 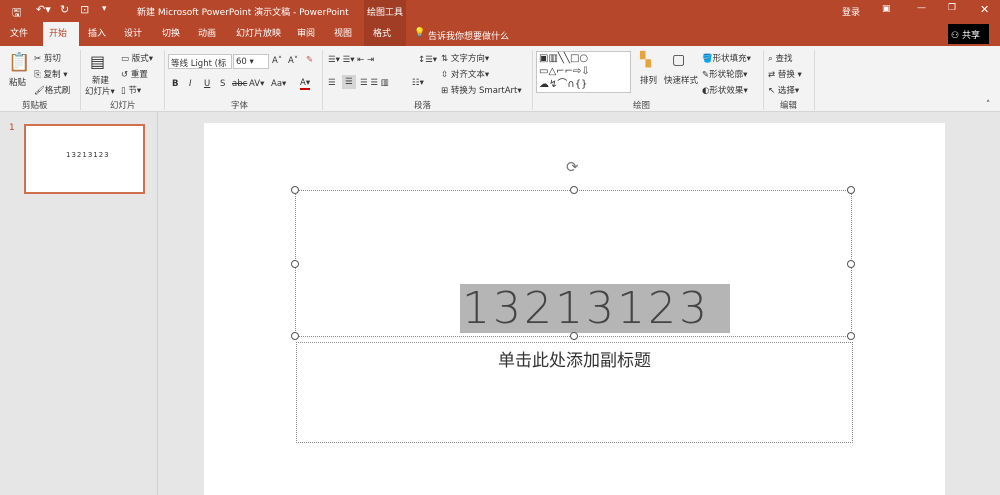 What do you see at coordinates (309, 60) in the screenshot?
I see `clear-format-icon: ✎` at bounding box center [309, 60].